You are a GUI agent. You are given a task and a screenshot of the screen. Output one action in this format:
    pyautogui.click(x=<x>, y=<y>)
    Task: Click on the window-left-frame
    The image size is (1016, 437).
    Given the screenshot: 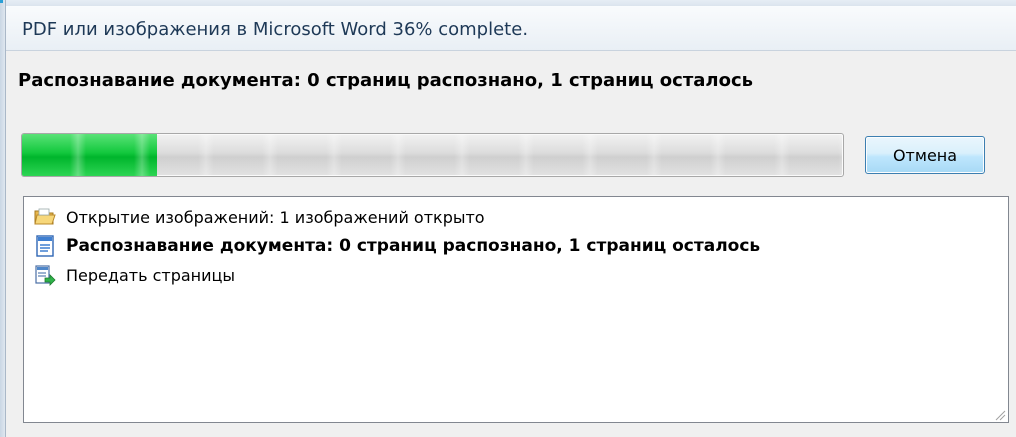 What is the action you would take?
    pyautogui.click(x=3, y=218)
    